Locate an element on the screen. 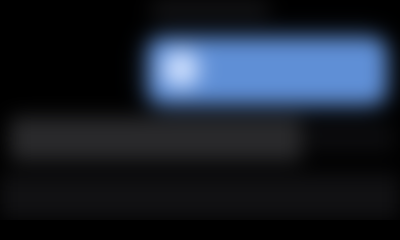 This screenshot has width=400, height=240. gray-row is located at coordinates (156, 139).